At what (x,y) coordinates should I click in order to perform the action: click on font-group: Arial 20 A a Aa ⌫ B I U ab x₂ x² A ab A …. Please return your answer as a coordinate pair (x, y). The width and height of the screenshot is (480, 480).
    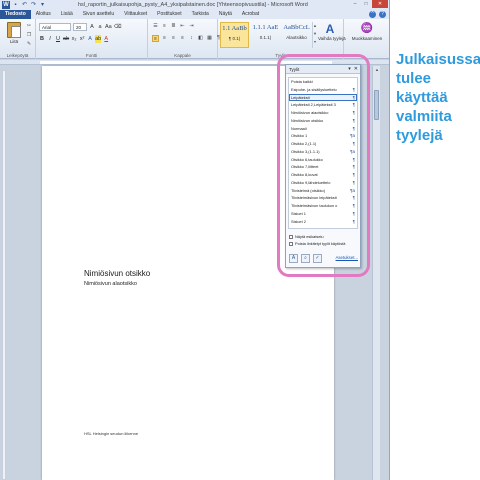
    Looking at the image, I should click on (92, 39).